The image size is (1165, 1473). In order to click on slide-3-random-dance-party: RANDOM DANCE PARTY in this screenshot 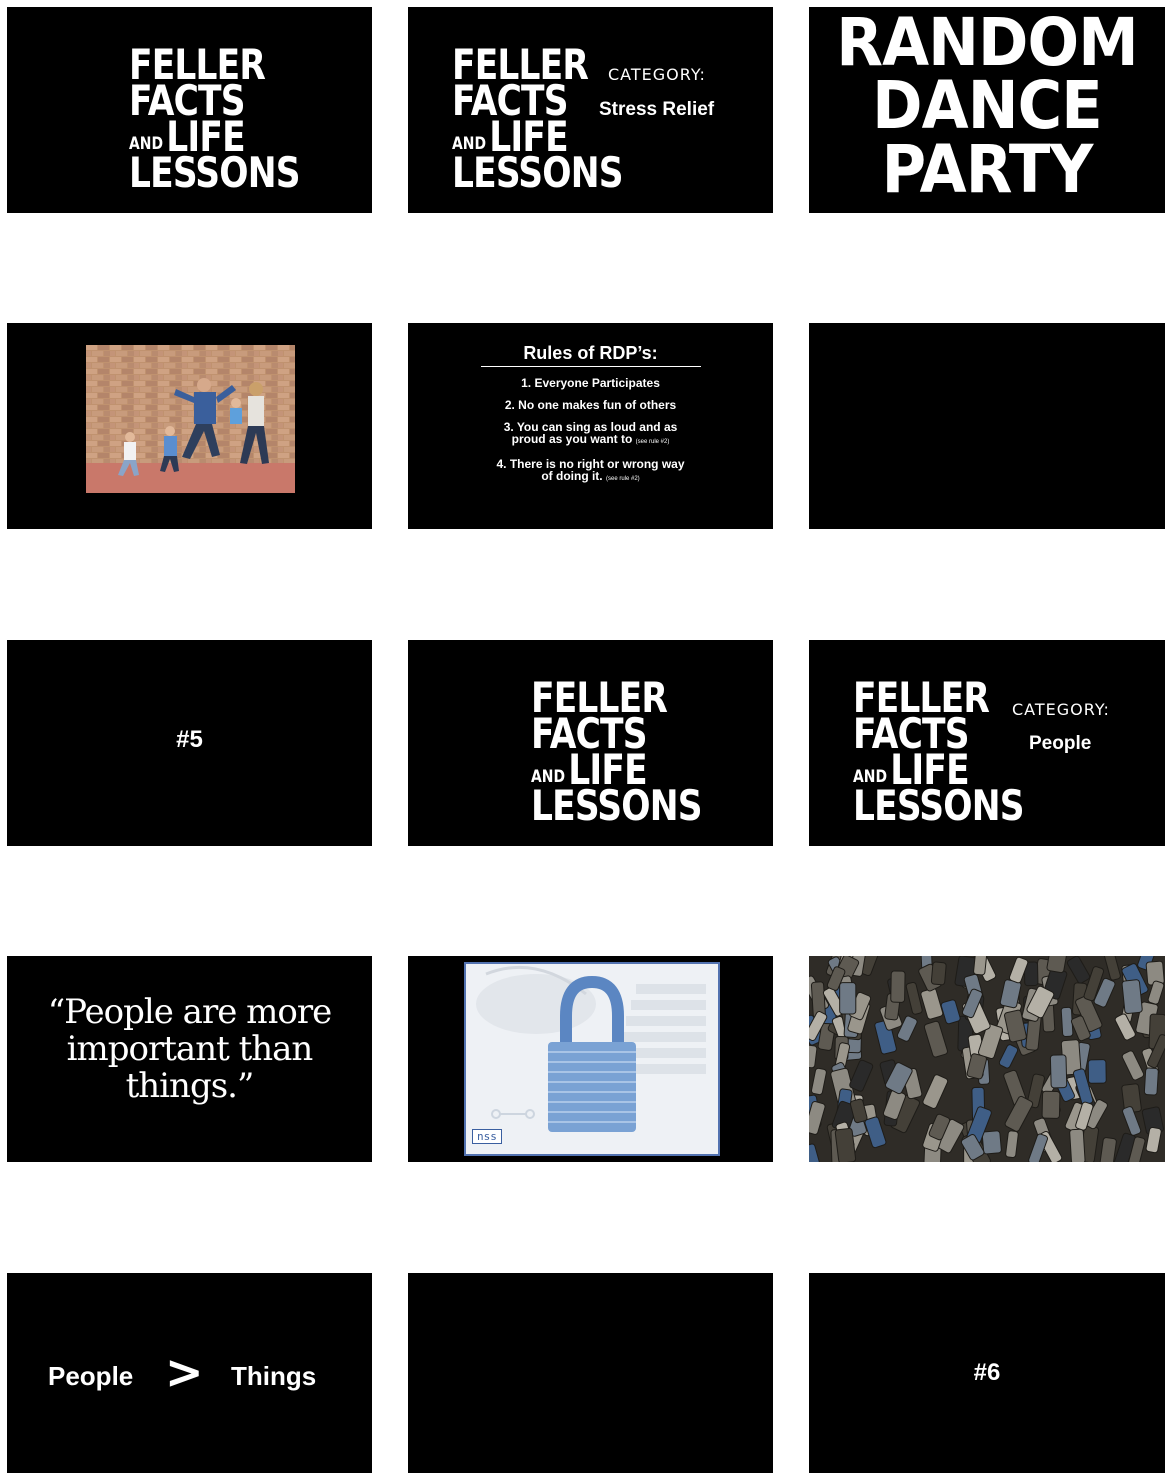, I will do `click(987, 110)`.